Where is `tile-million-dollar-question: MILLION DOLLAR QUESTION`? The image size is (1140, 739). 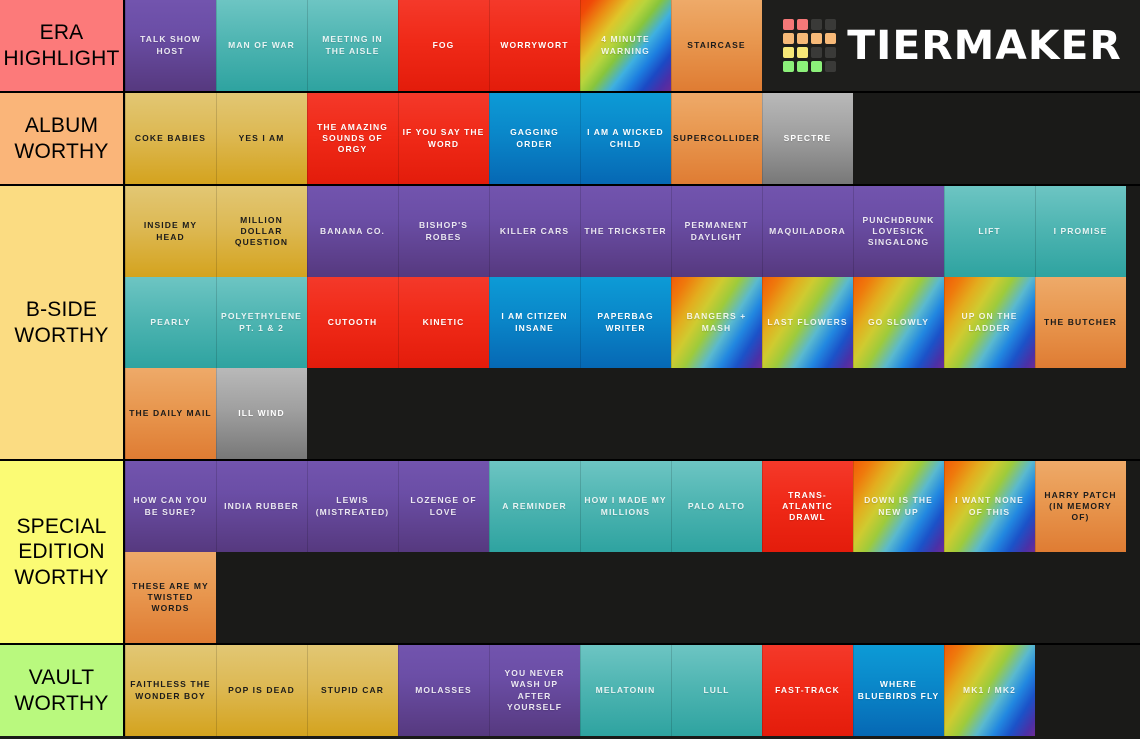
tile-million-dollar-question: MILLION DOLLAR QUESTION is located at coordinates (261, 231).